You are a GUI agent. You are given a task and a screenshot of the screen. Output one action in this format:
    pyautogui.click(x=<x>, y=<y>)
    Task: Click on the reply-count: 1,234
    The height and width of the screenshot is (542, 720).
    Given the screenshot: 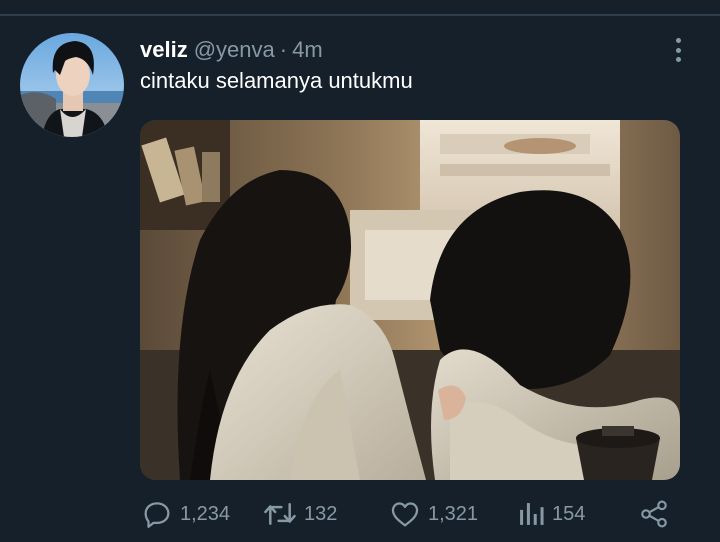 What is the action you would take?
    pyautogui.click(x=205, y=513)
    